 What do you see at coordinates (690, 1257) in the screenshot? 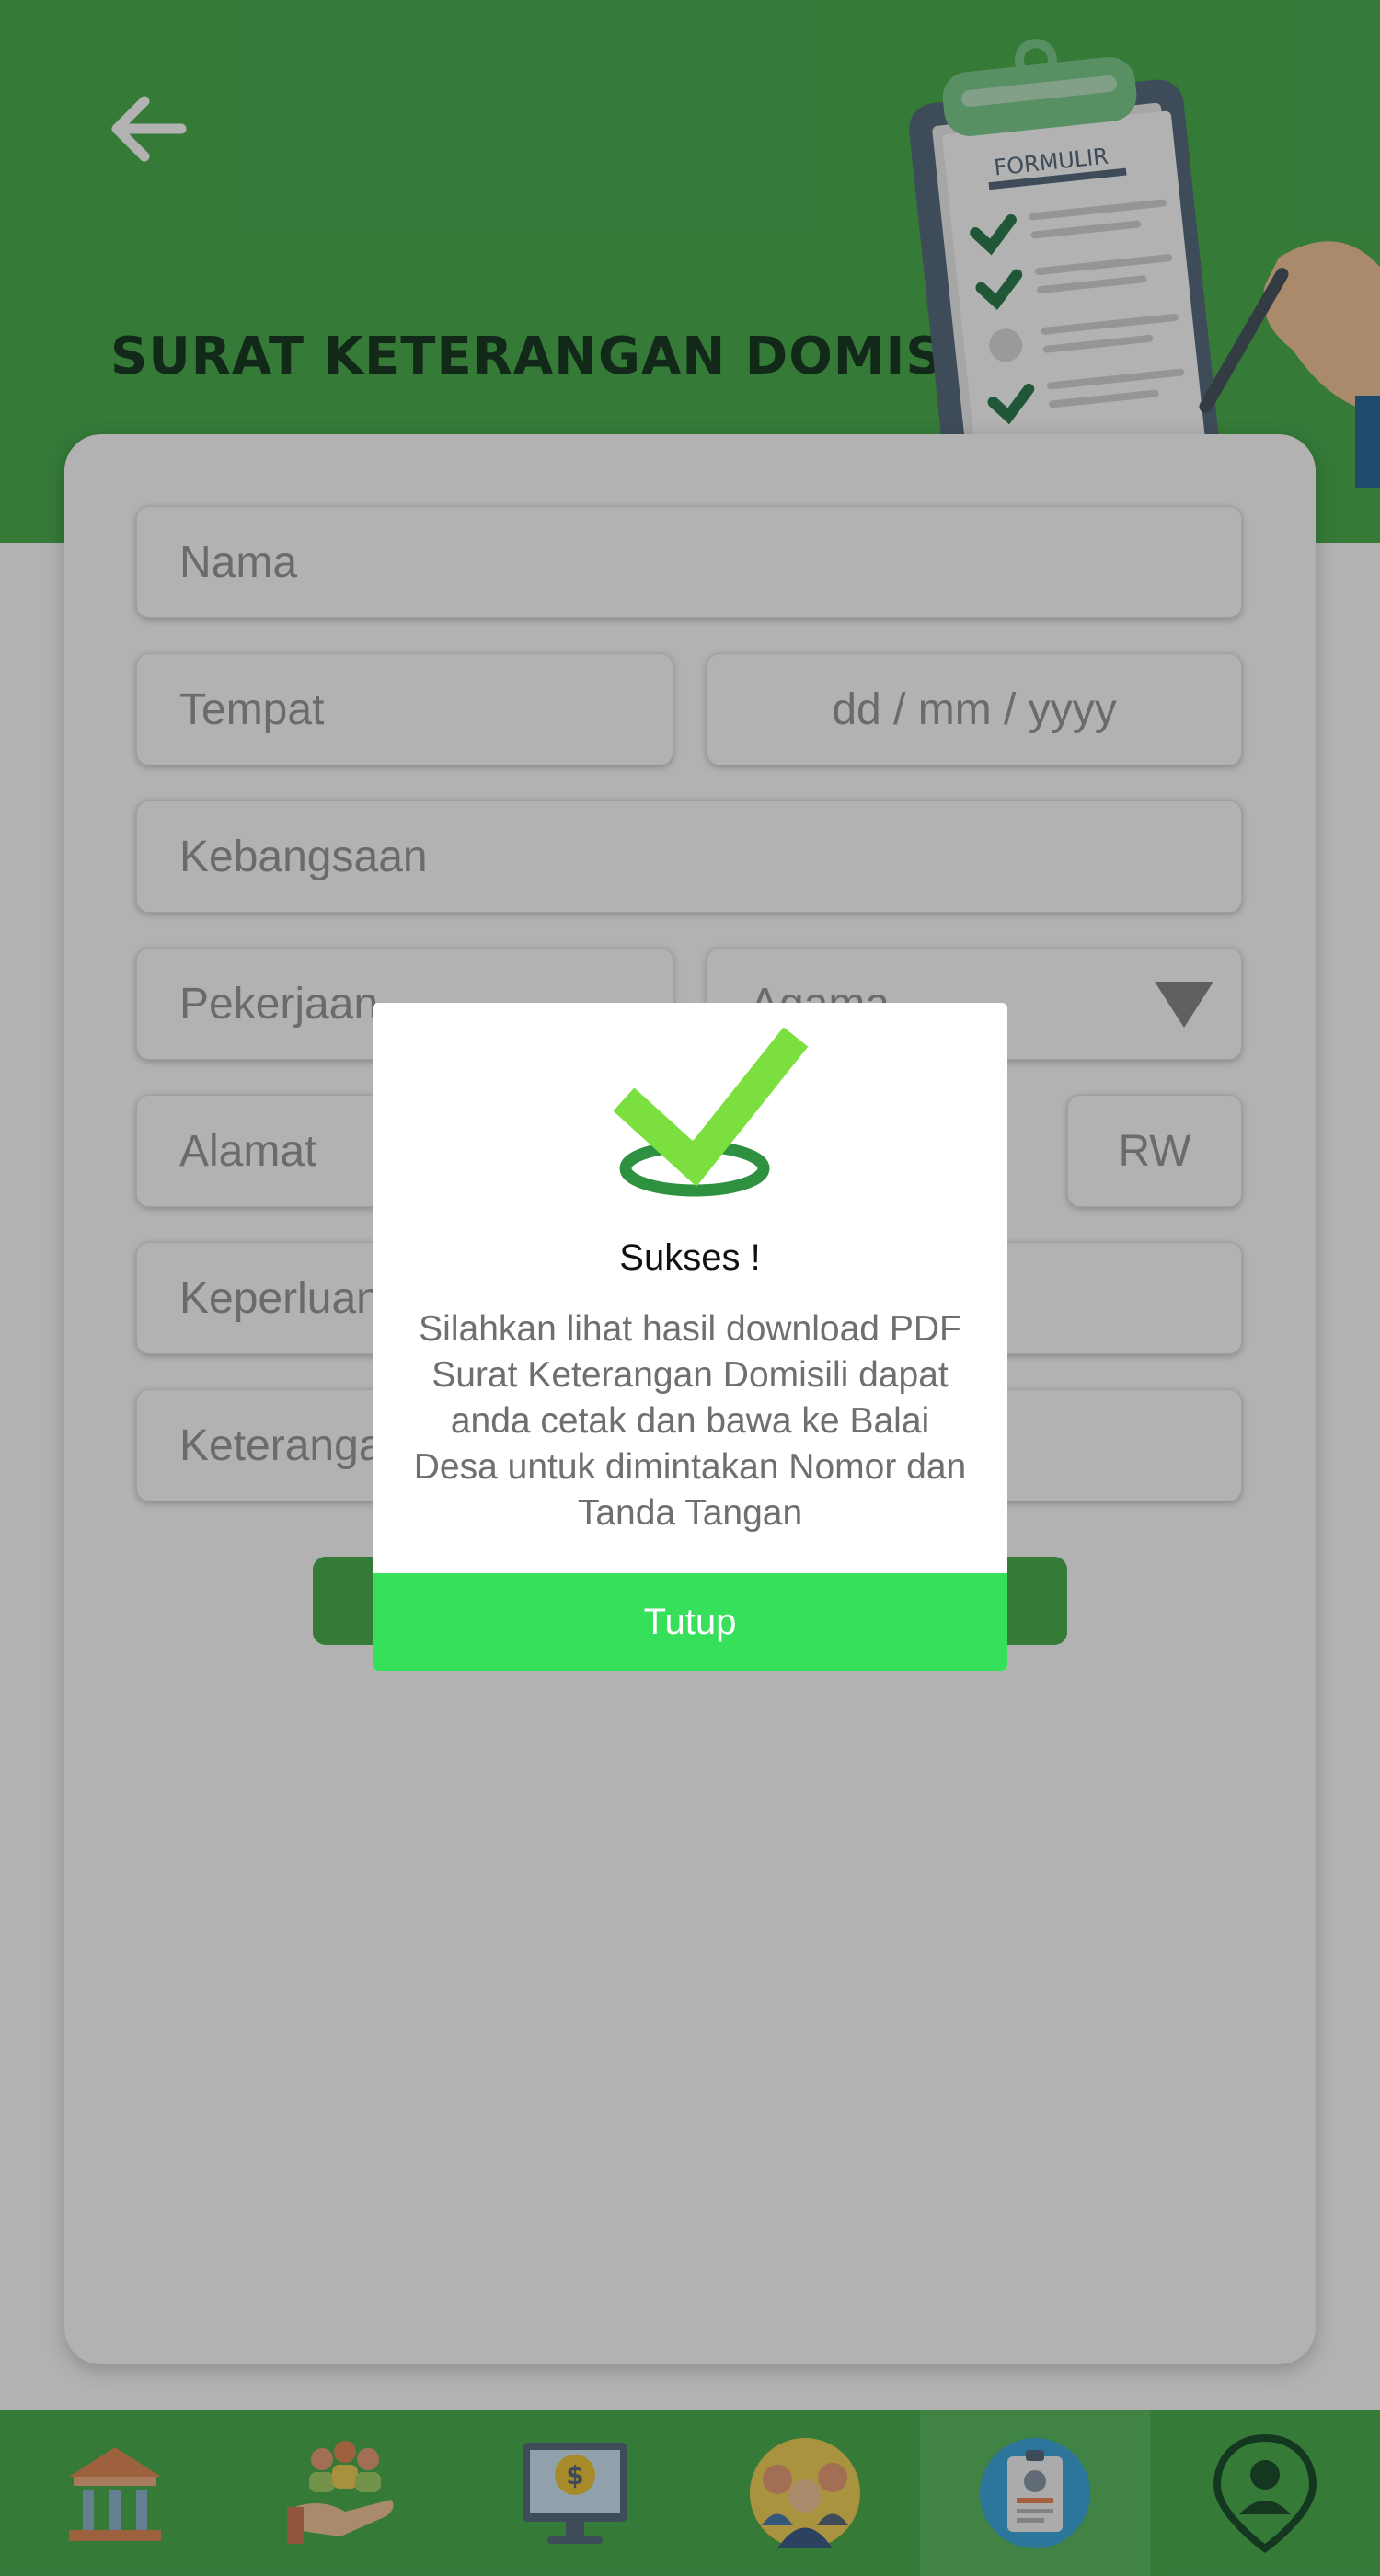
I see `dialog-title: Sukses !` at bounding box center [690, 1257].